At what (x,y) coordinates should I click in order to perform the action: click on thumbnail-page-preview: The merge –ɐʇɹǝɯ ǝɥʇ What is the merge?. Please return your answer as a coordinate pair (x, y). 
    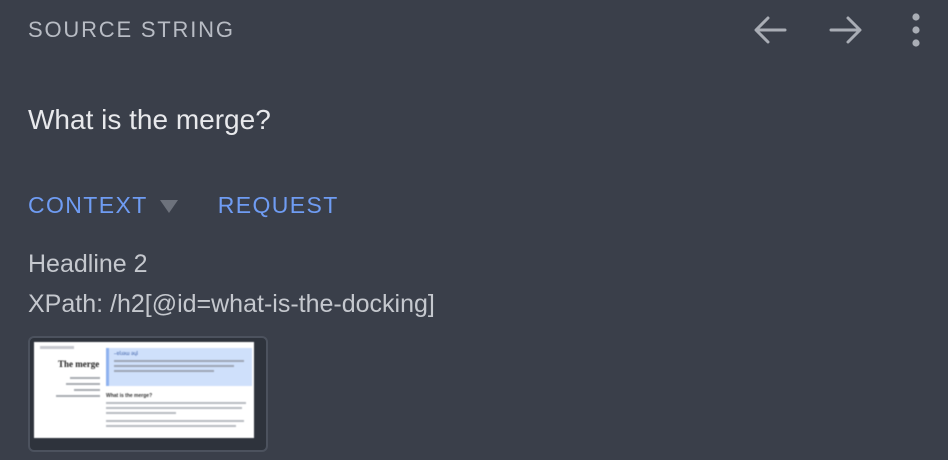
    Looking at the image, I should click on (144, 390).